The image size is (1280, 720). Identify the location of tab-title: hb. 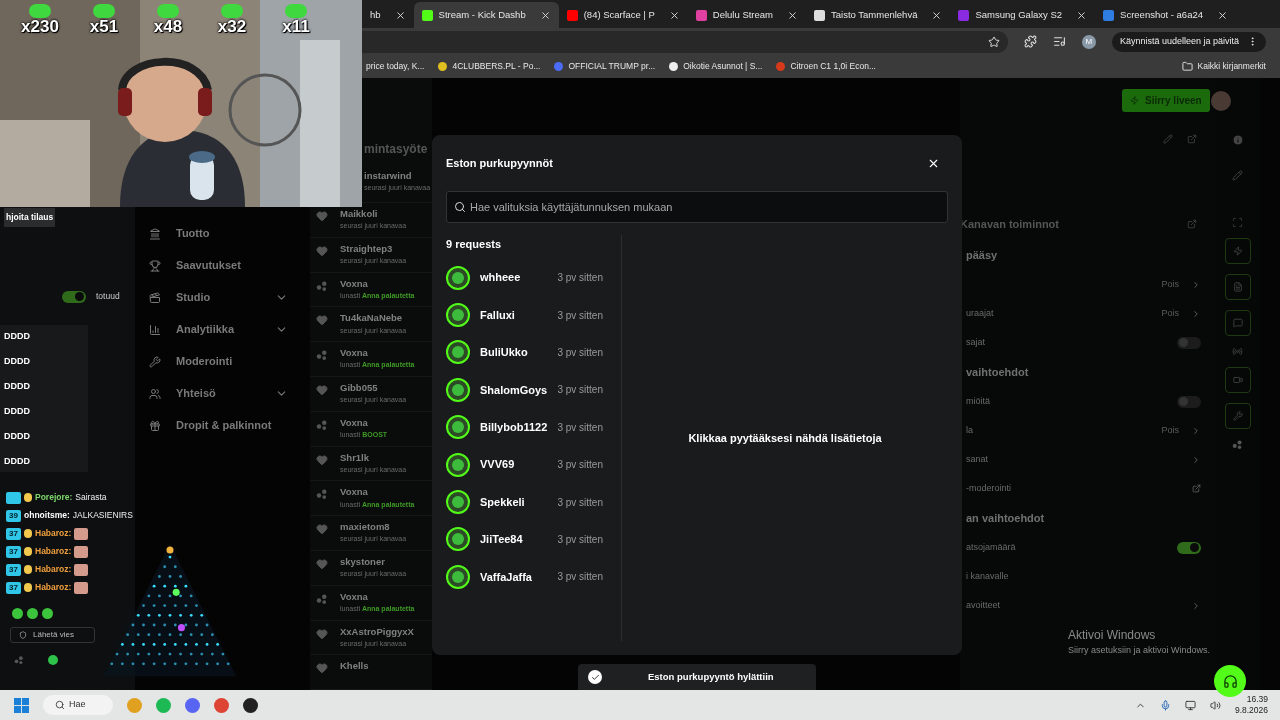
(375, 14).